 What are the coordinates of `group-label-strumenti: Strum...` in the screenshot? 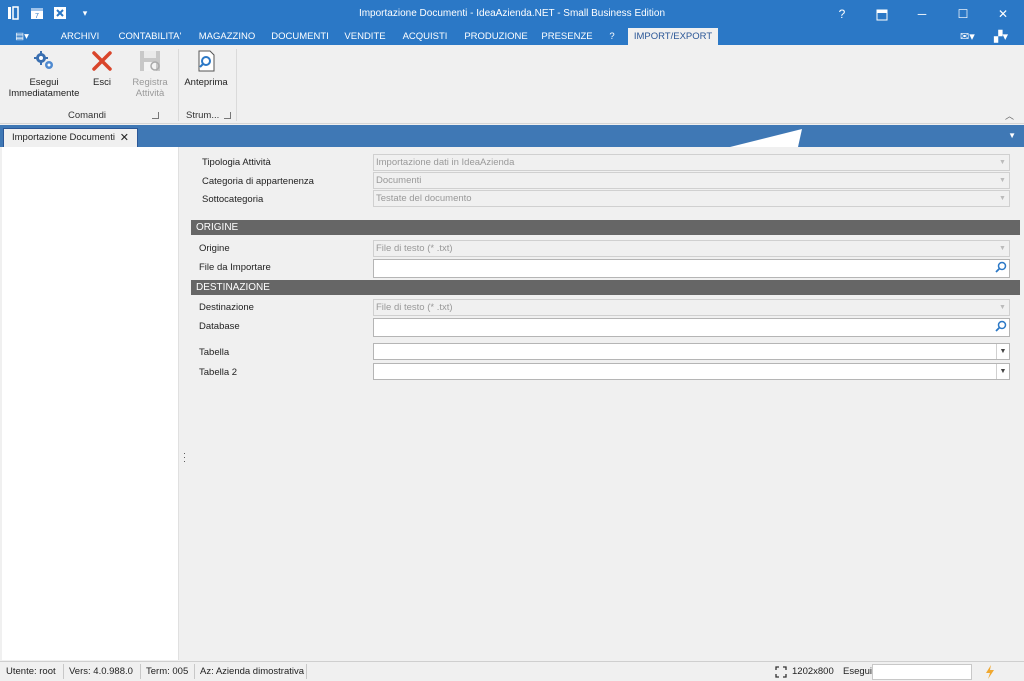 It's located at (203, 115).